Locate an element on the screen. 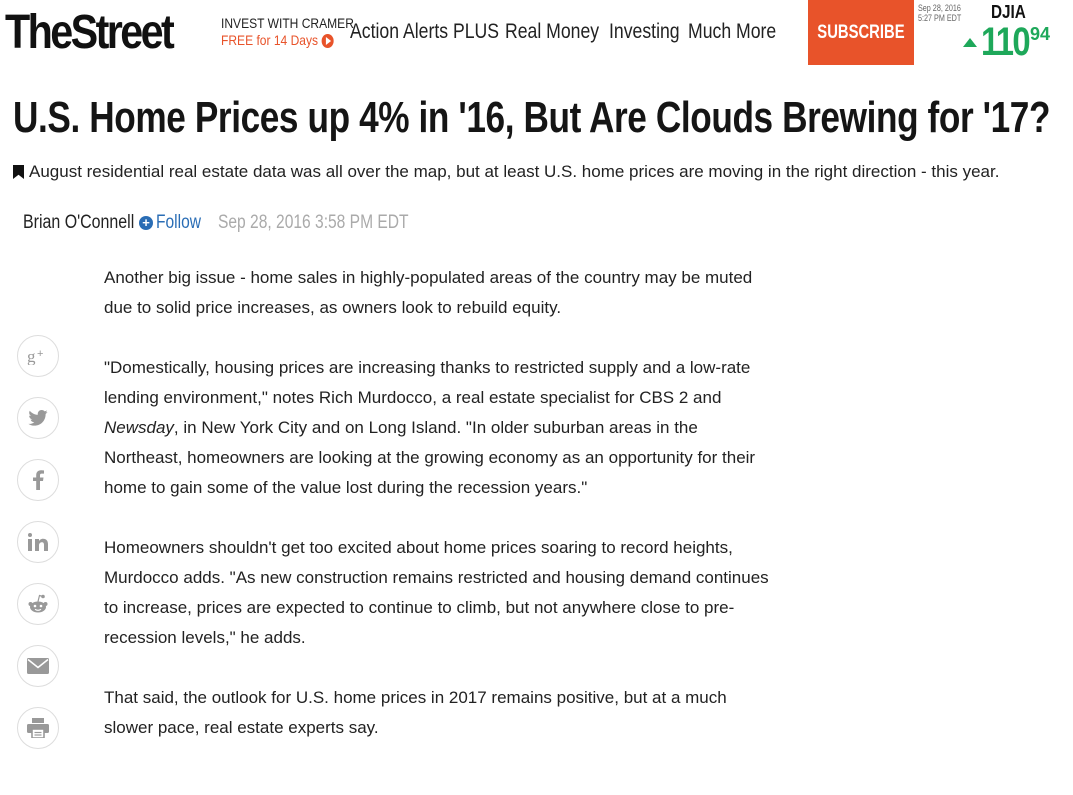  cramer-promo: INVEST WITH CRAMER FREE for 14 Days is located at coordinates (287, 32).